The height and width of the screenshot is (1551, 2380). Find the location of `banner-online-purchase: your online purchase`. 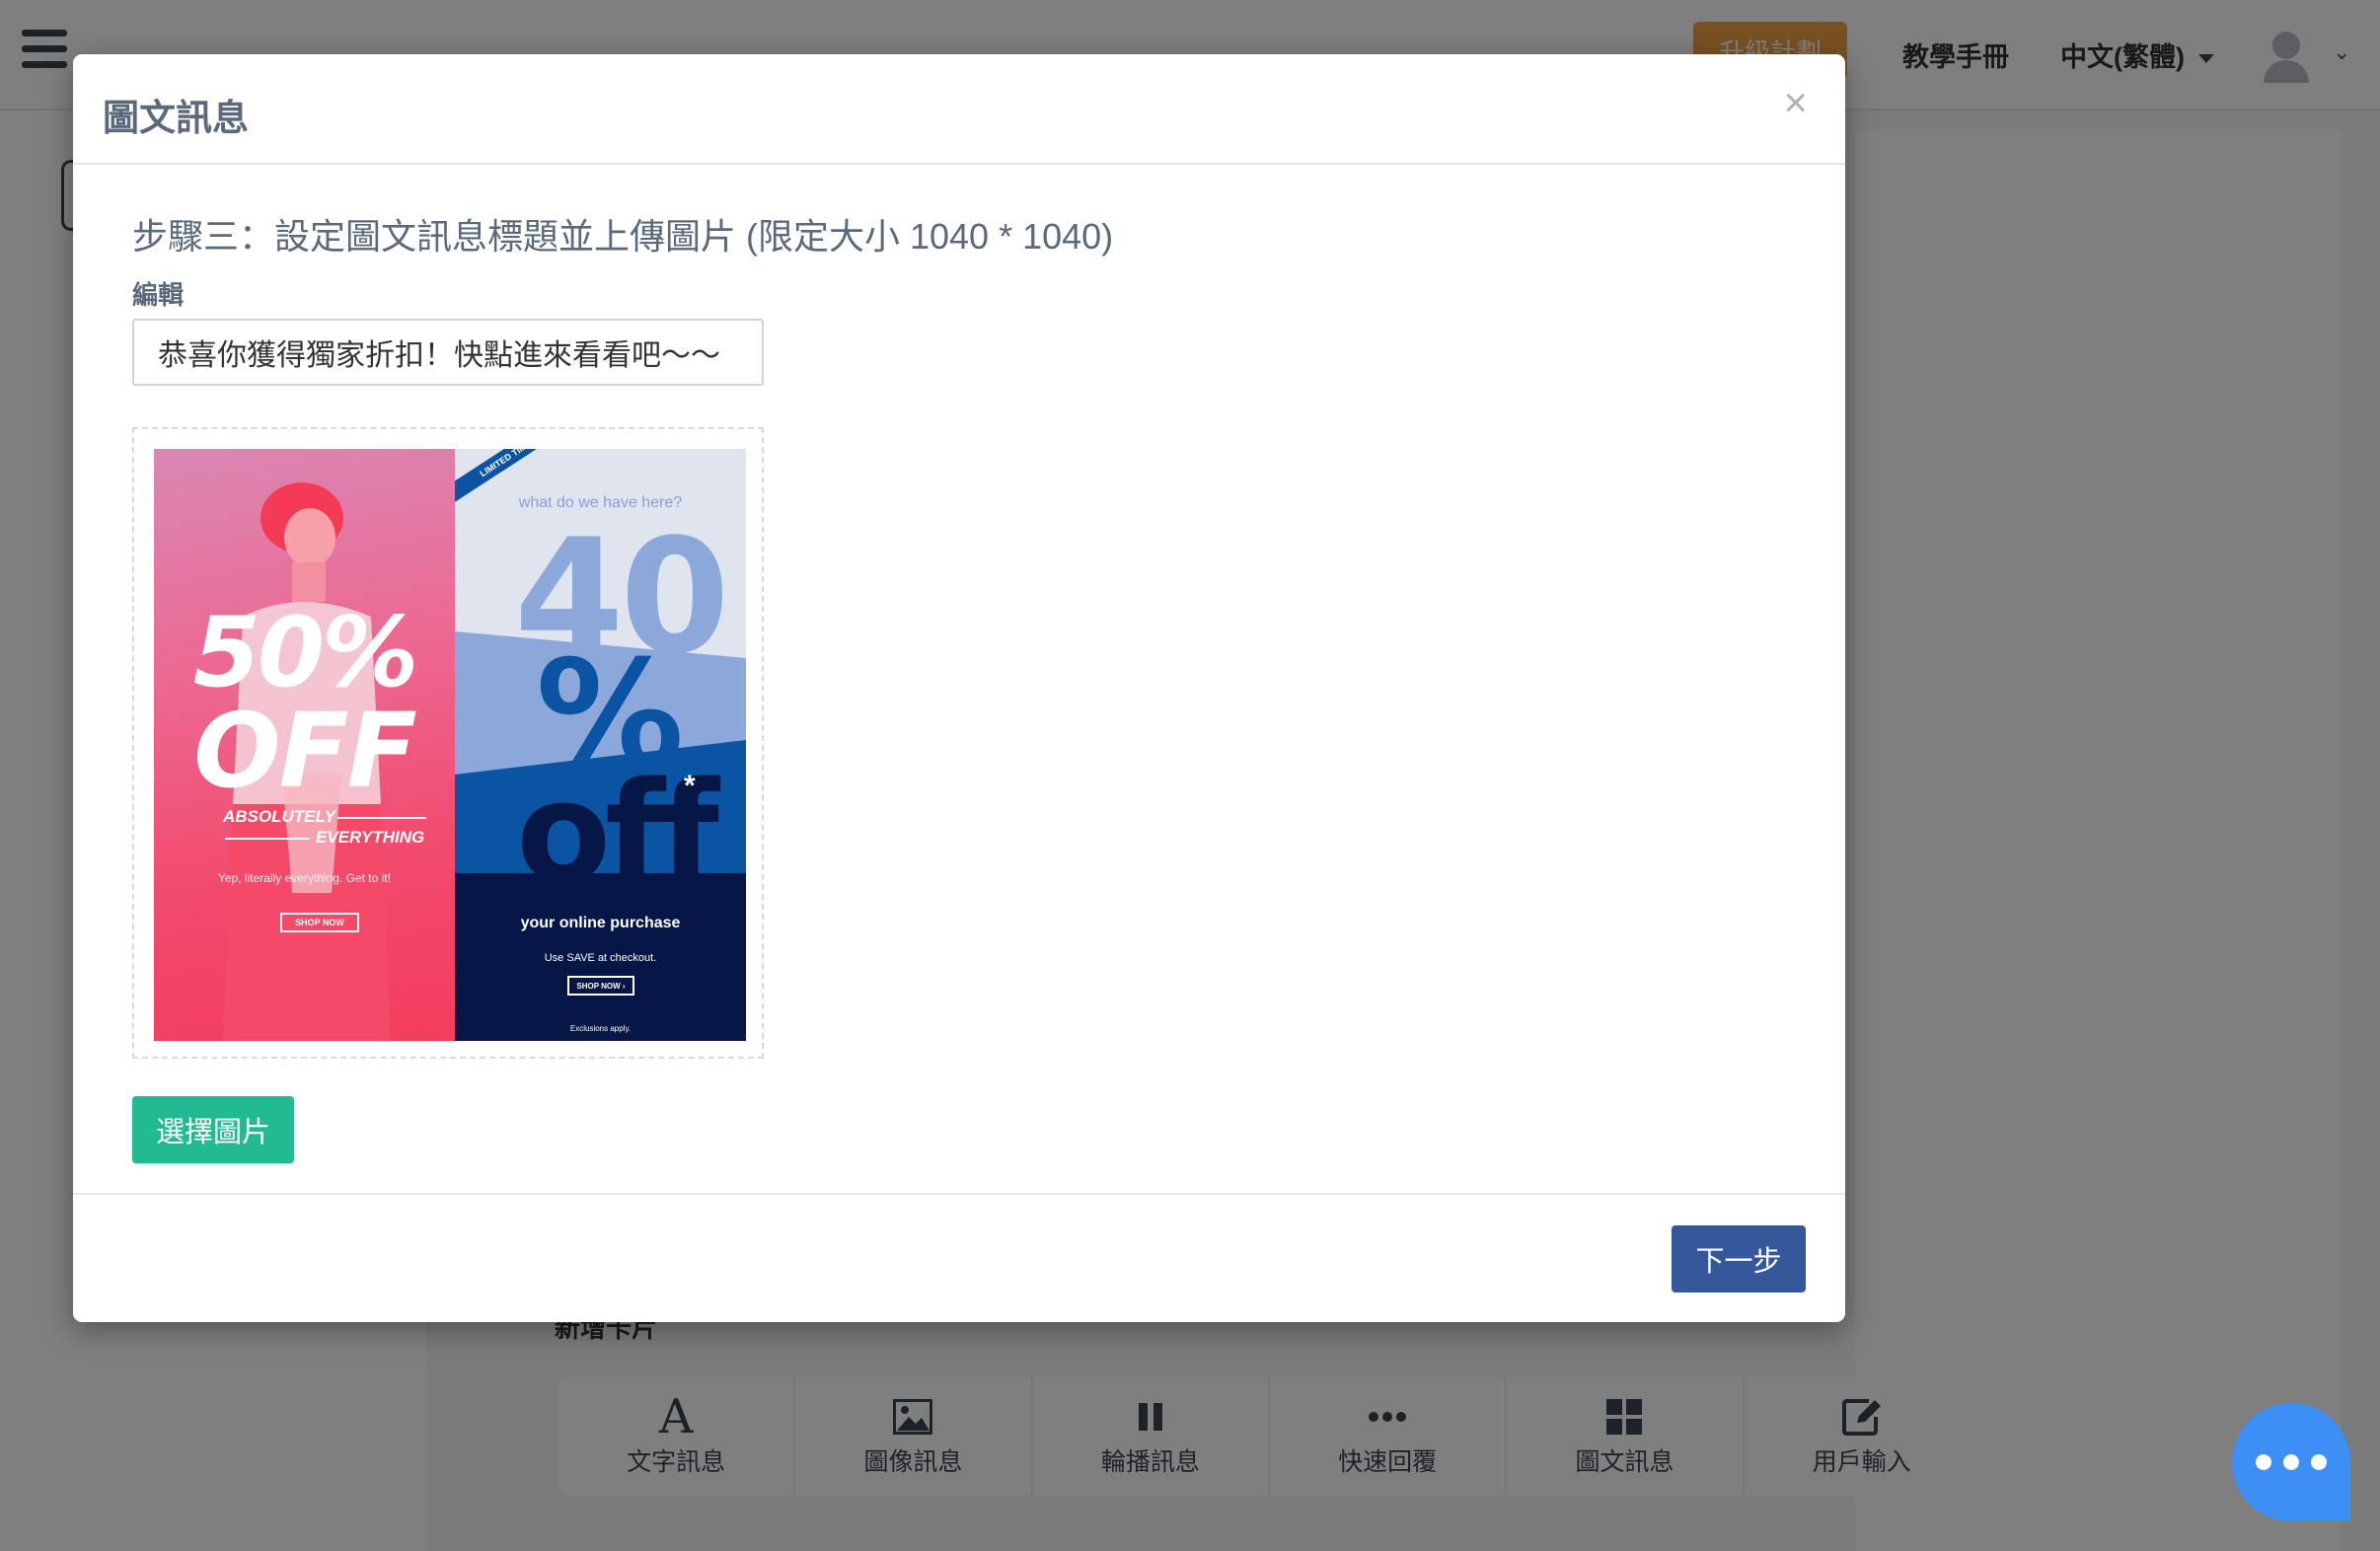

banner-online-purchase: your online purchase is located at coordinates (600, 923).